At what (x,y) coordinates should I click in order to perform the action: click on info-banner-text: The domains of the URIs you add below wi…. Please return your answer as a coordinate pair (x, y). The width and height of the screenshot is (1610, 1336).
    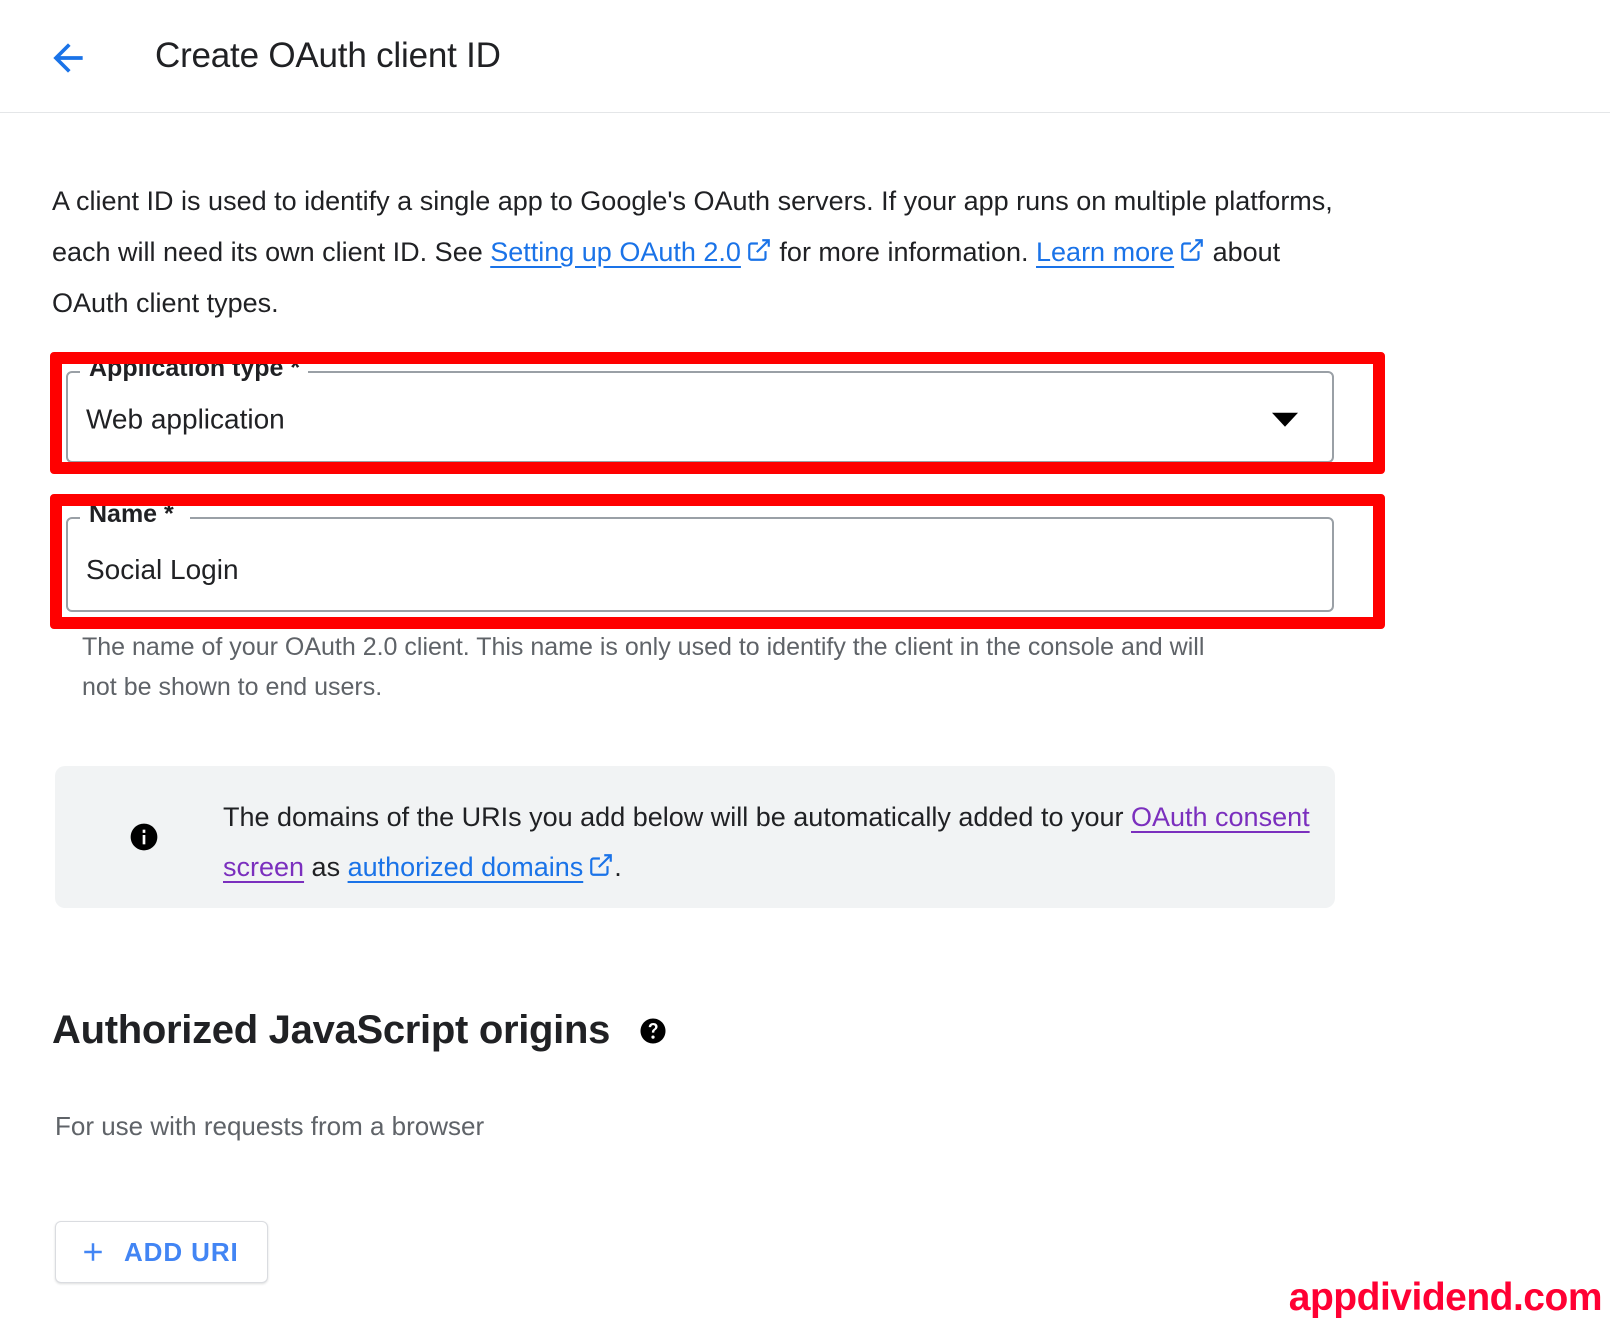
    Looking at the image, I should click on (768, 842).